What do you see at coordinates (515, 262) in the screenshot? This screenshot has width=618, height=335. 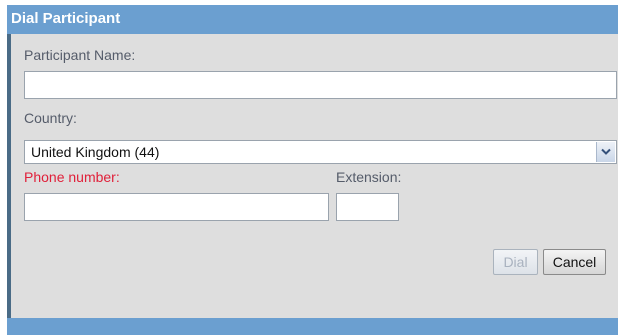 I see `dial-button: Dial` at bounding box center [515, 262].